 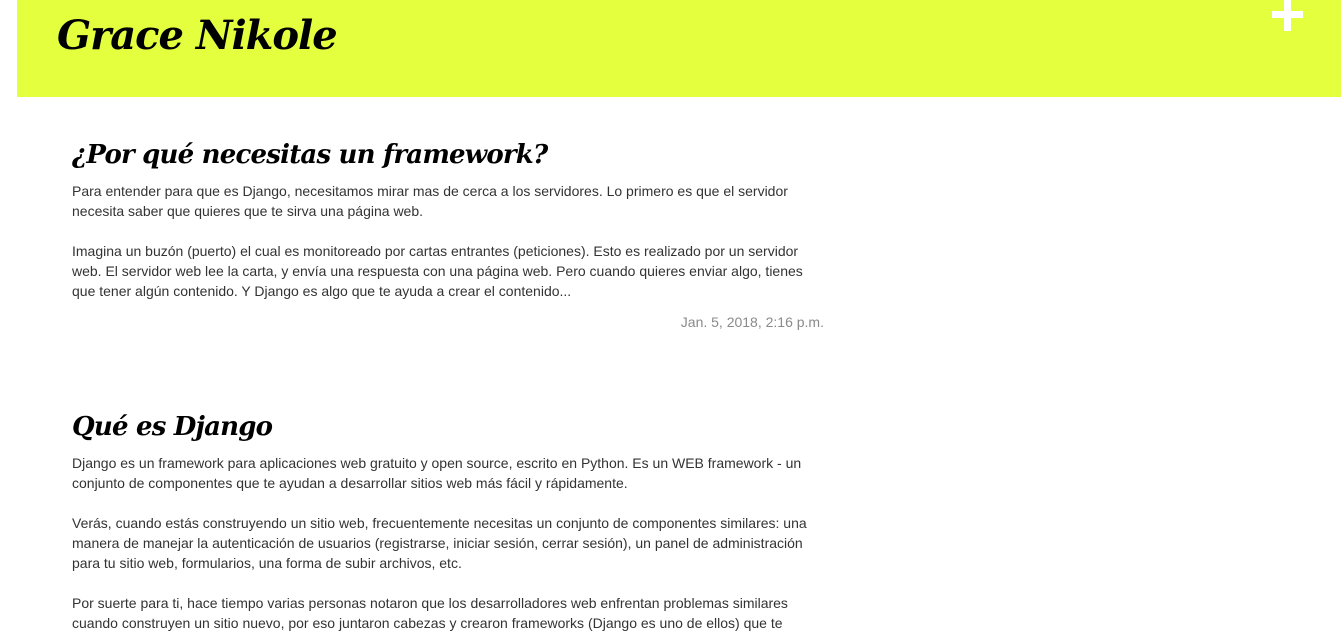 What do you see at coordinates (197, 35) in the screenshot?
I see `site-title-link: Grace Nikole` at bounding box center [197, 35].